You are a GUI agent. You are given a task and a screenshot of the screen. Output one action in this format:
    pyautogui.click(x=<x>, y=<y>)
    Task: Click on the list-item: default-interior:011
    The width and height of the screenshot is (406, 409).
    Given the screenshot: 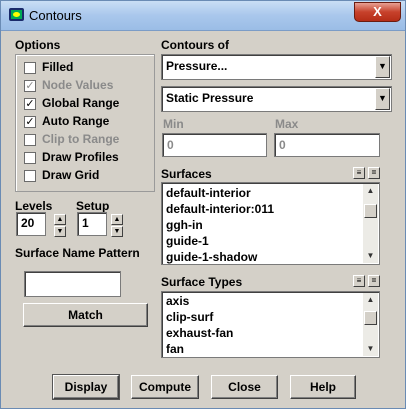 What is the action you would take?
    pyautogui.click(x=220, y=209)
    